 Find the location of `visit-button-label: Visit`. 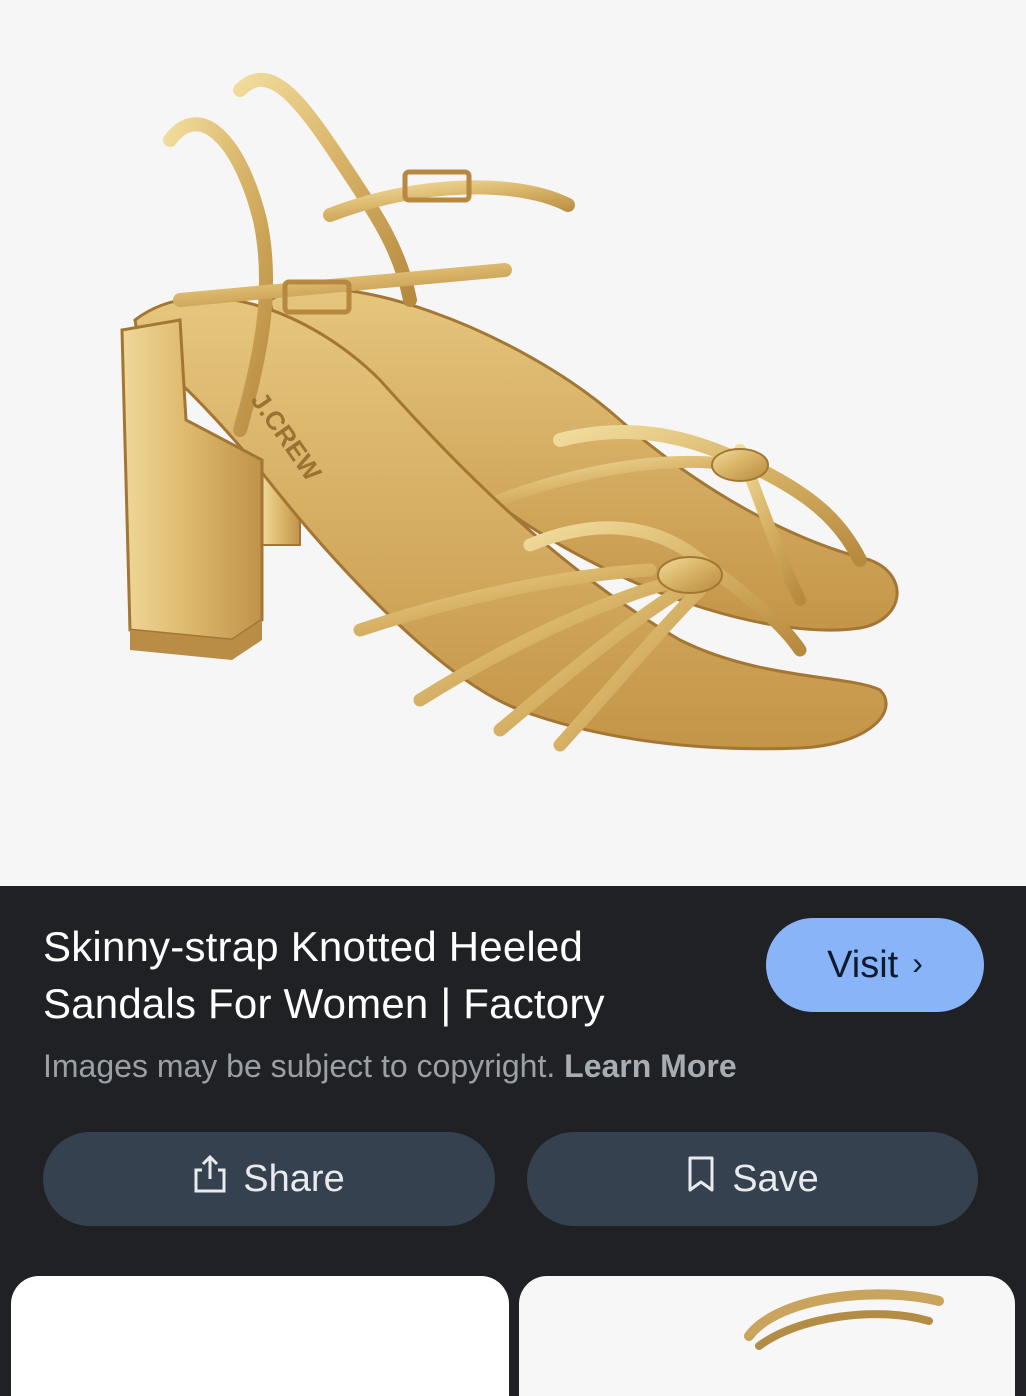

visit-button-label: Visit is located at coordinates (863, 964).